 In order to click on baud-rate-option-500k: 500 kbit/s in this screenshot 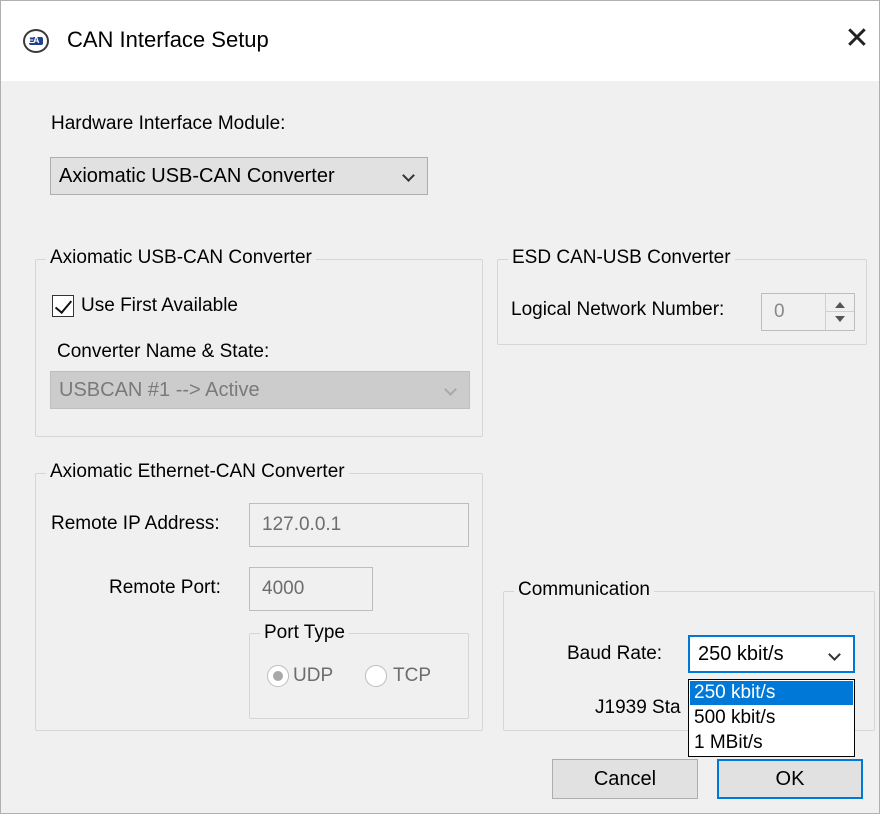, I will do `click(771, 718)`.